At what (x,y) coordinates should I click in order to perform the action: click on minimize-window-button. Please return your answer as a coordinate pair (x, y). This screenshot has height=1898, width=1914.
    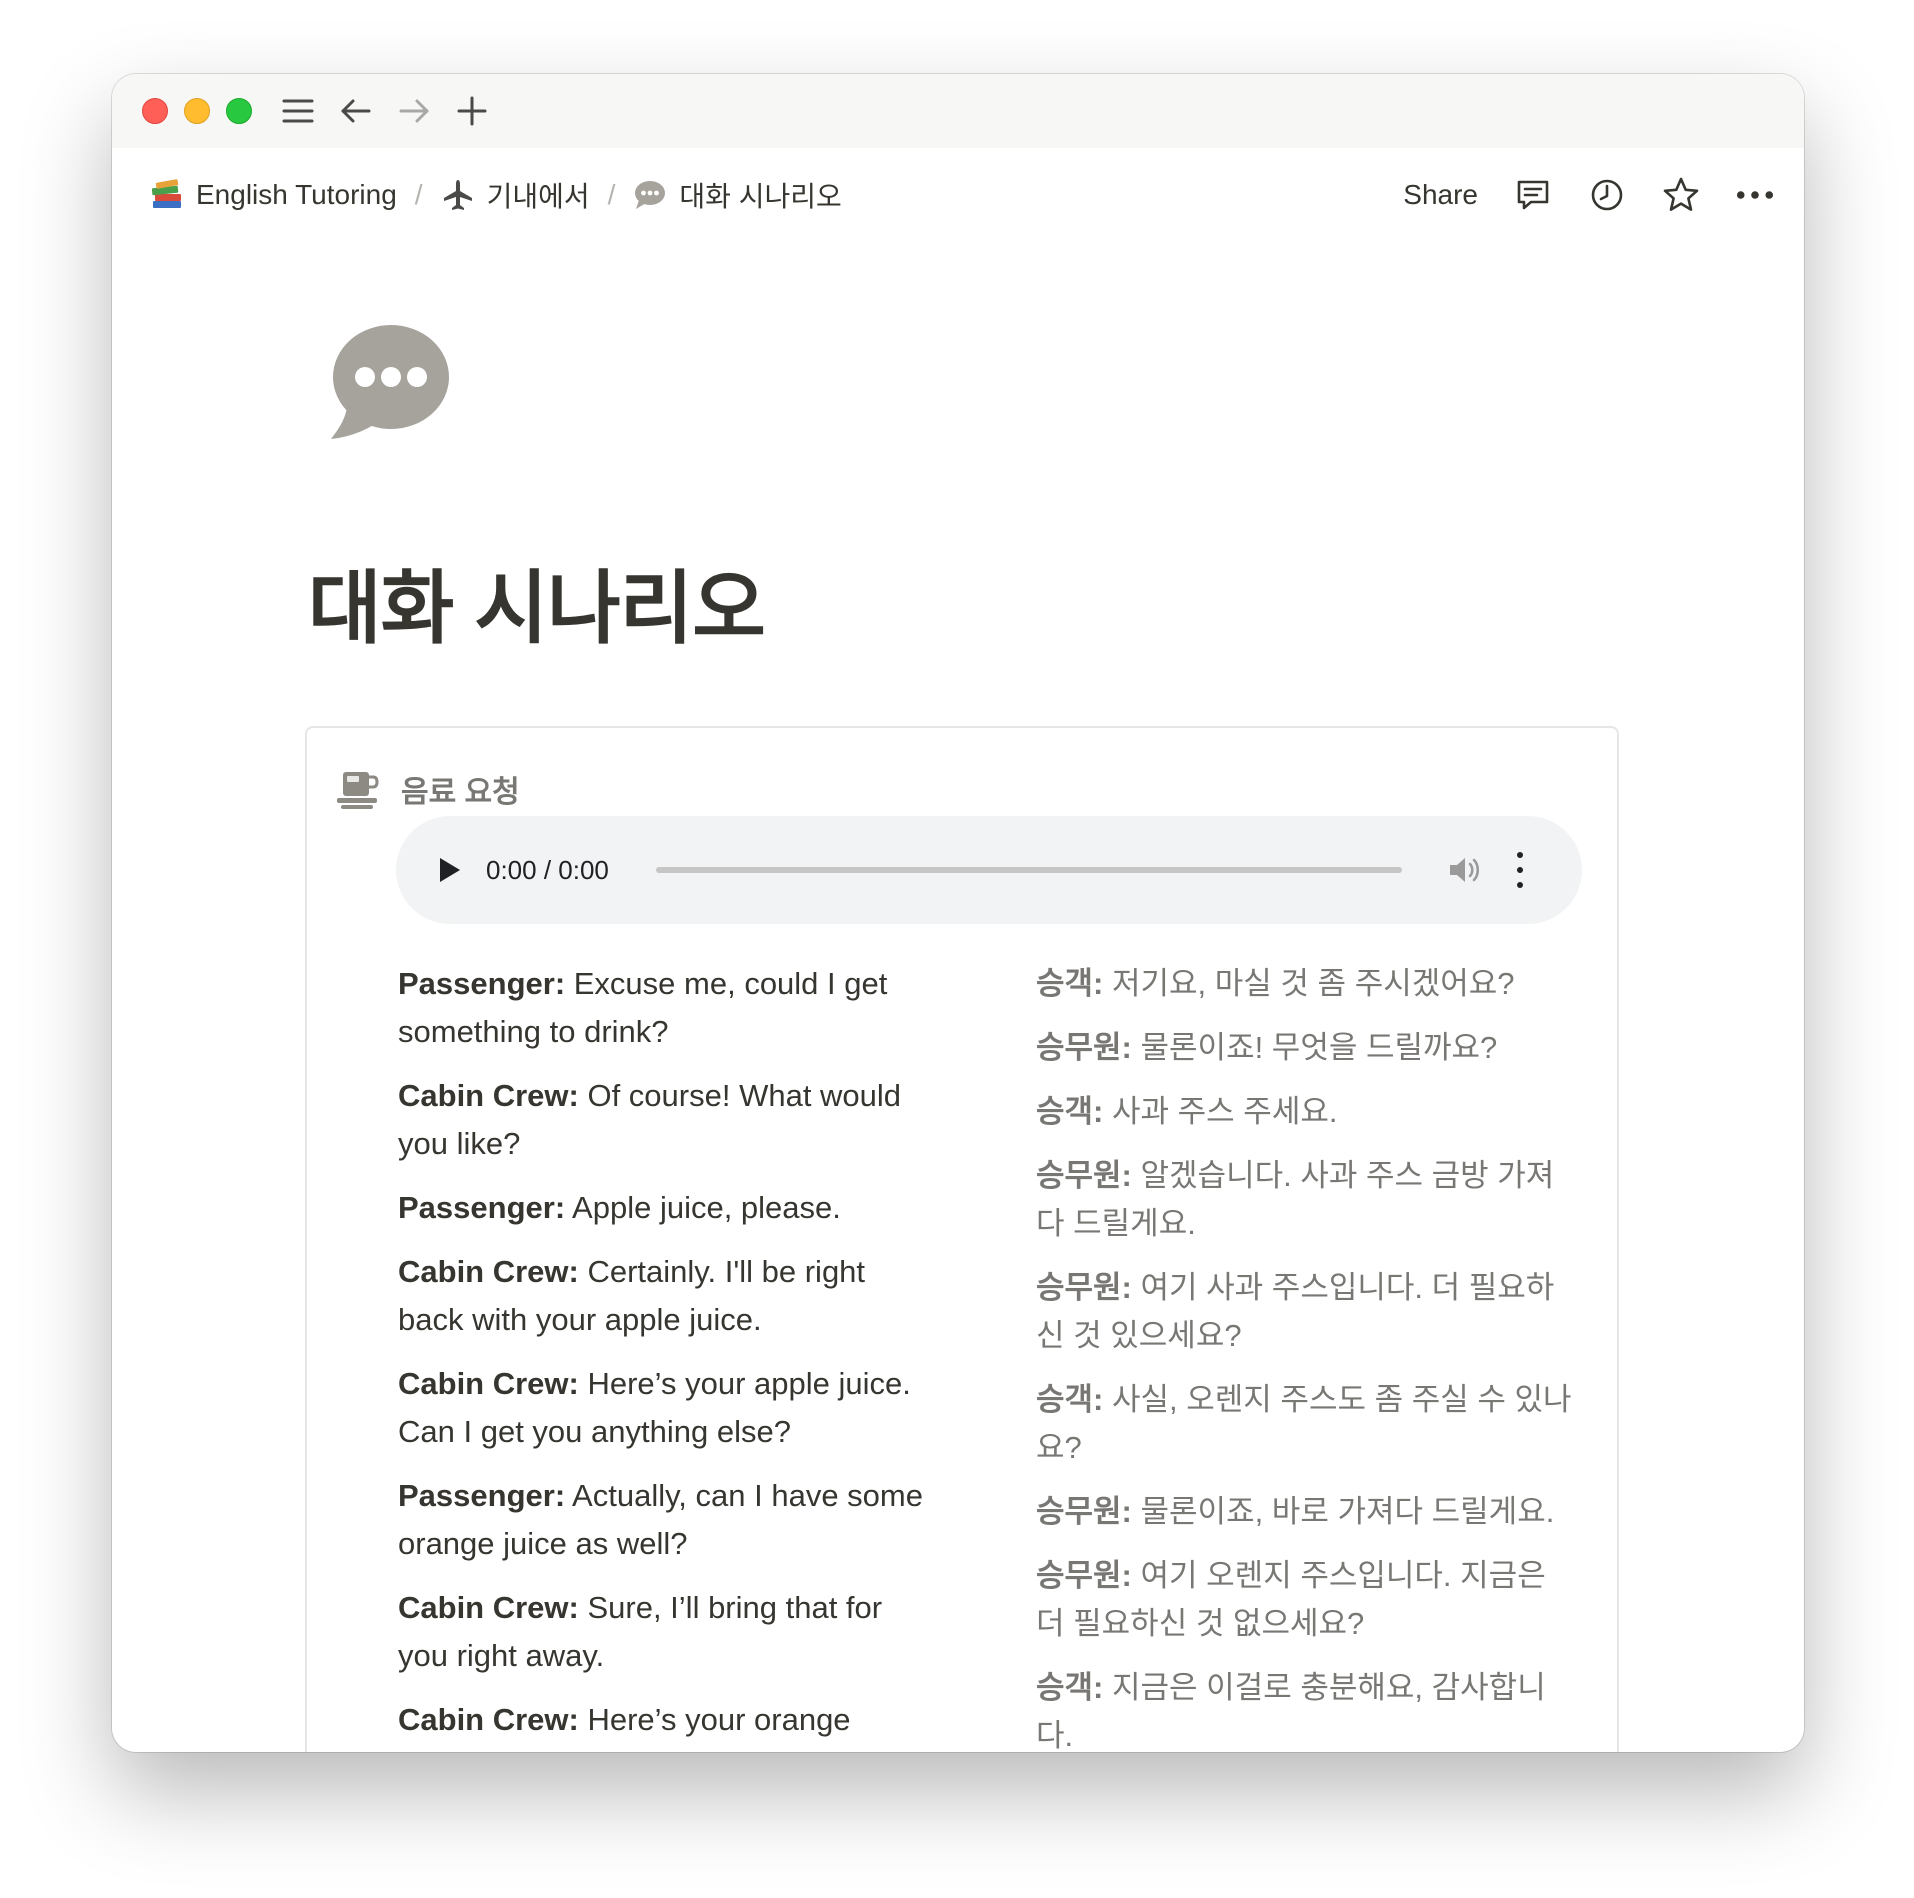
    Looking at the image, I should click on (197, 111).